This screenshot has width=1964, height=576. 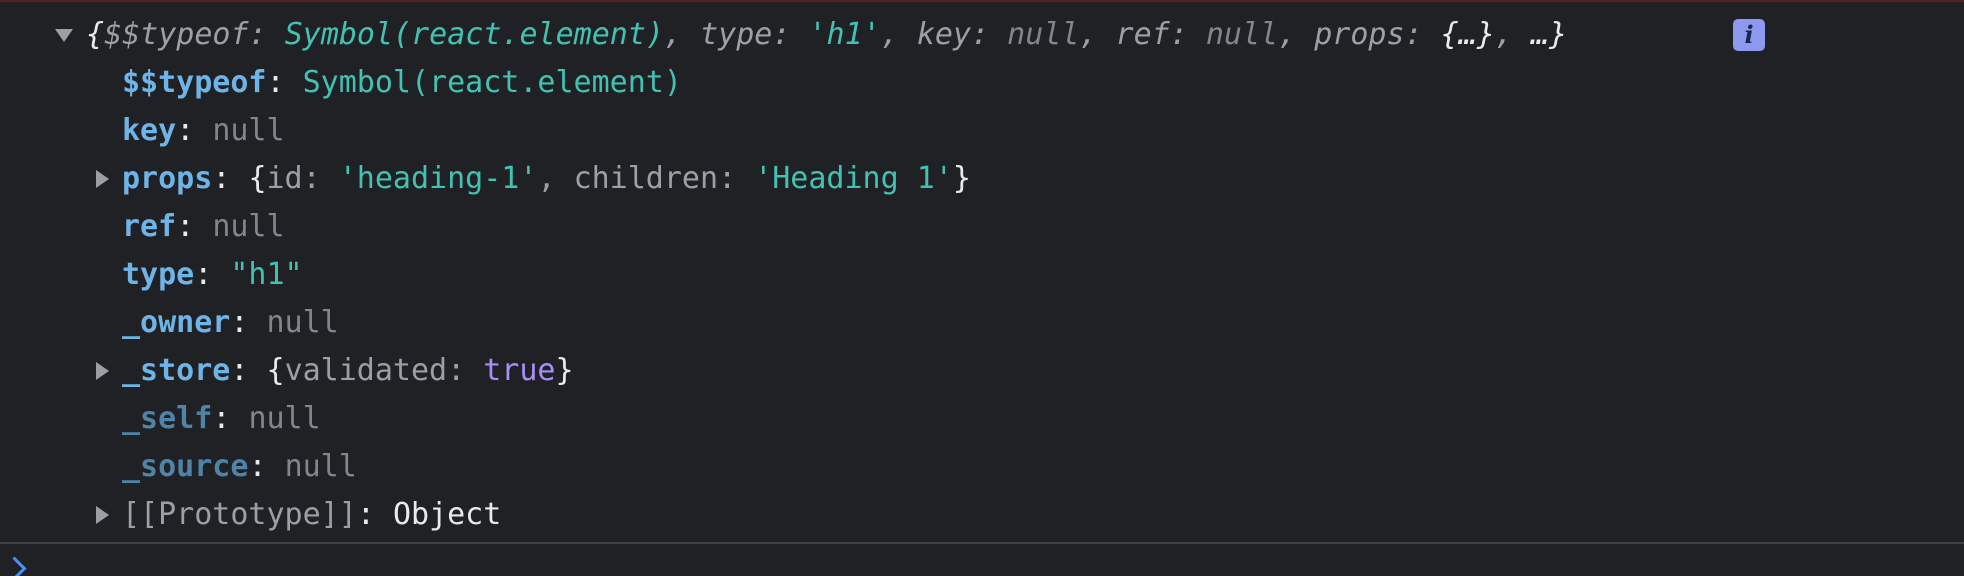 What do you see at coordinates (853, 178) in the screenshot?
I see `preview-children-value: 'Heading 1'` at bounding box center [853, 178].